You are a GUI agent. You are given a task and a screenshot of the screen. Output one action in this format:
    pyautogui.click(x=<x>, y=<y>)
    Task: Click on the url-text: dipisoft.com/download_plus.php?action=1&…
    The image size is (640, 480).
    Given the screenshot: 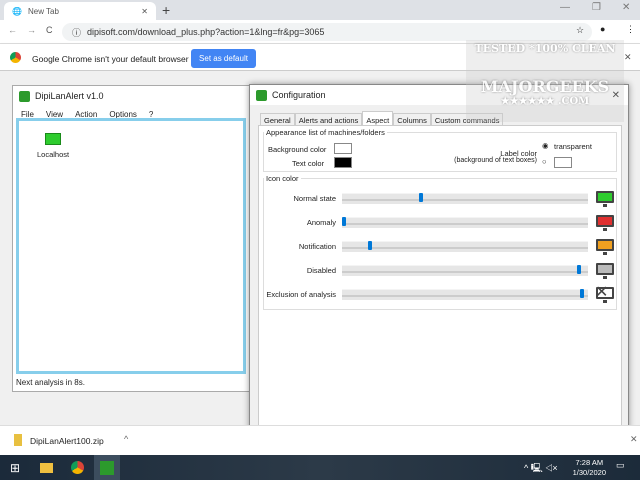 What is the action you would take?
    pyautogui.click(x=206, y=32)
    